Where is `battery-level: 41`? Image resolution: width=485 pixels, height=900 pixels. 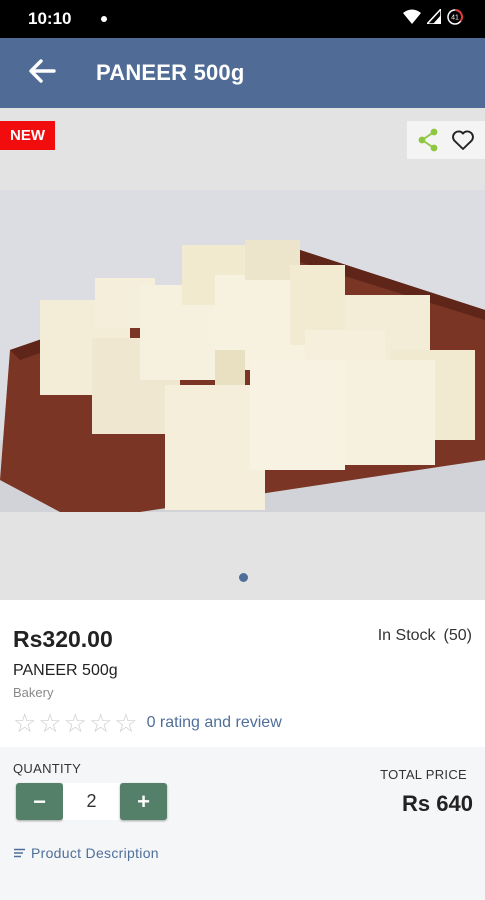
battery-level: 41 is located at coordinates (455, 17).